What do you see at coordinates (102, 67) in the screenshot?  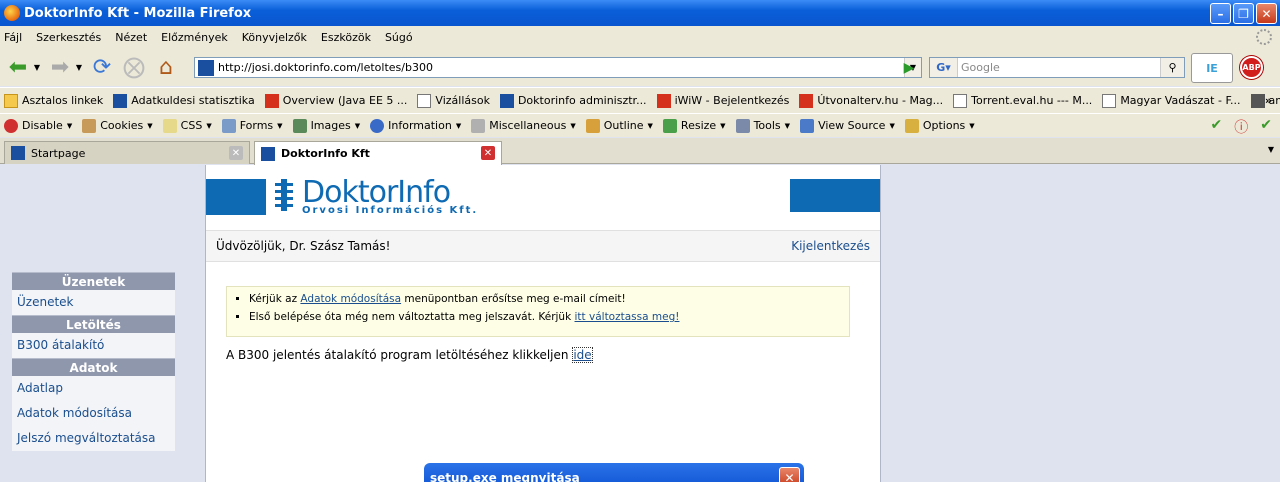 I see `reload-button: ⟳` at bounding box center [102, 67].